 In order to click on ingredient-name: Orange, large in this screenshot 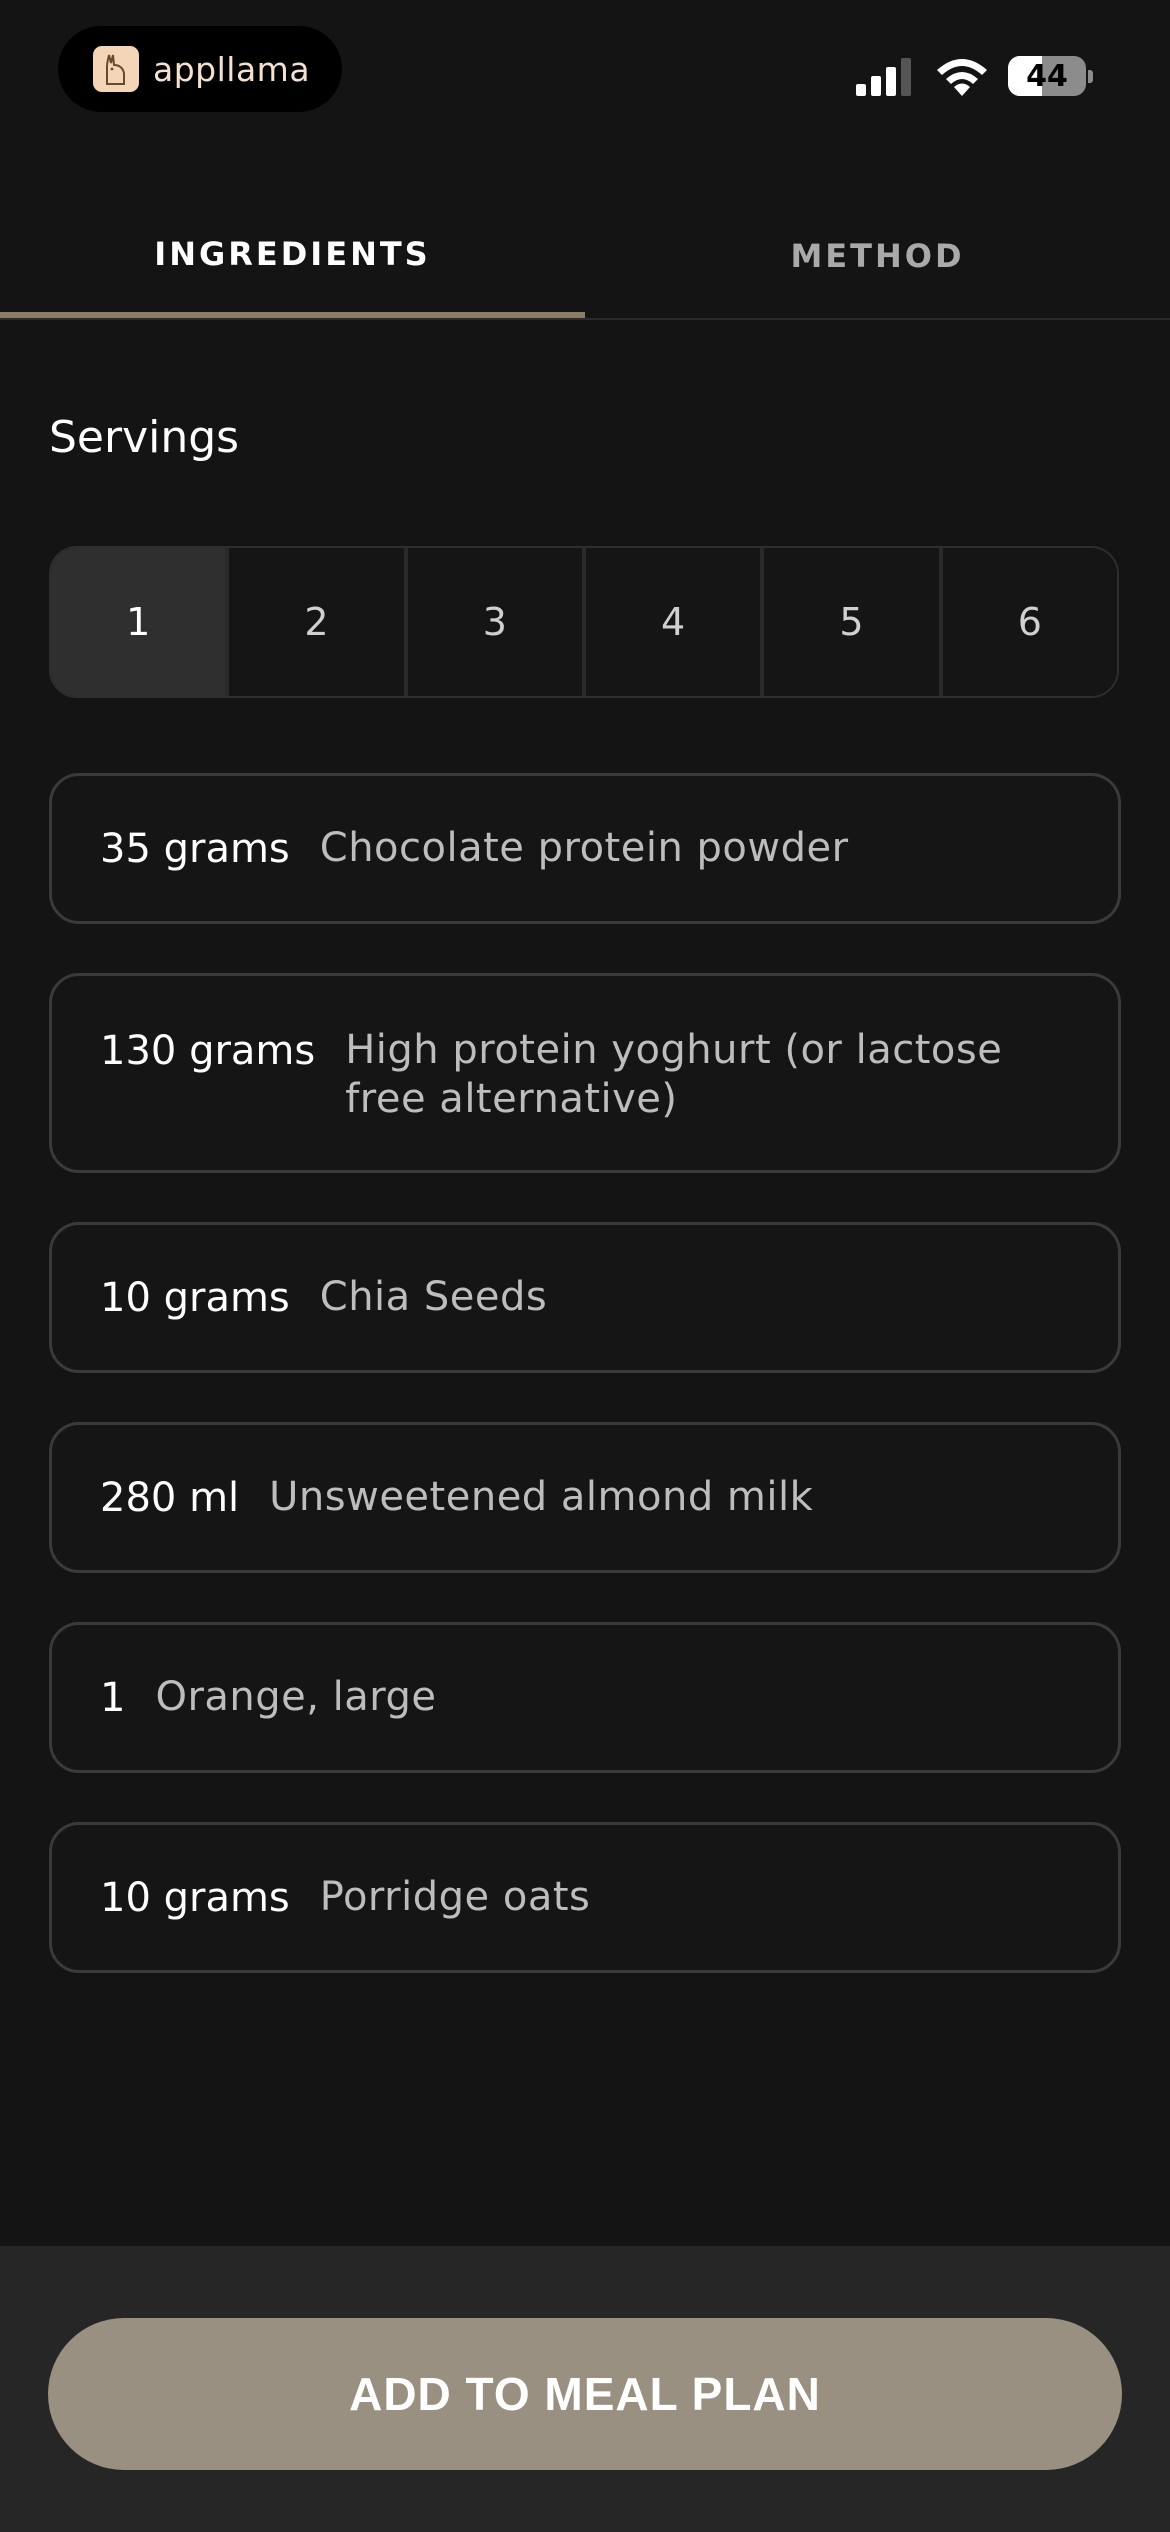, I will do `click(296, 1697)`.